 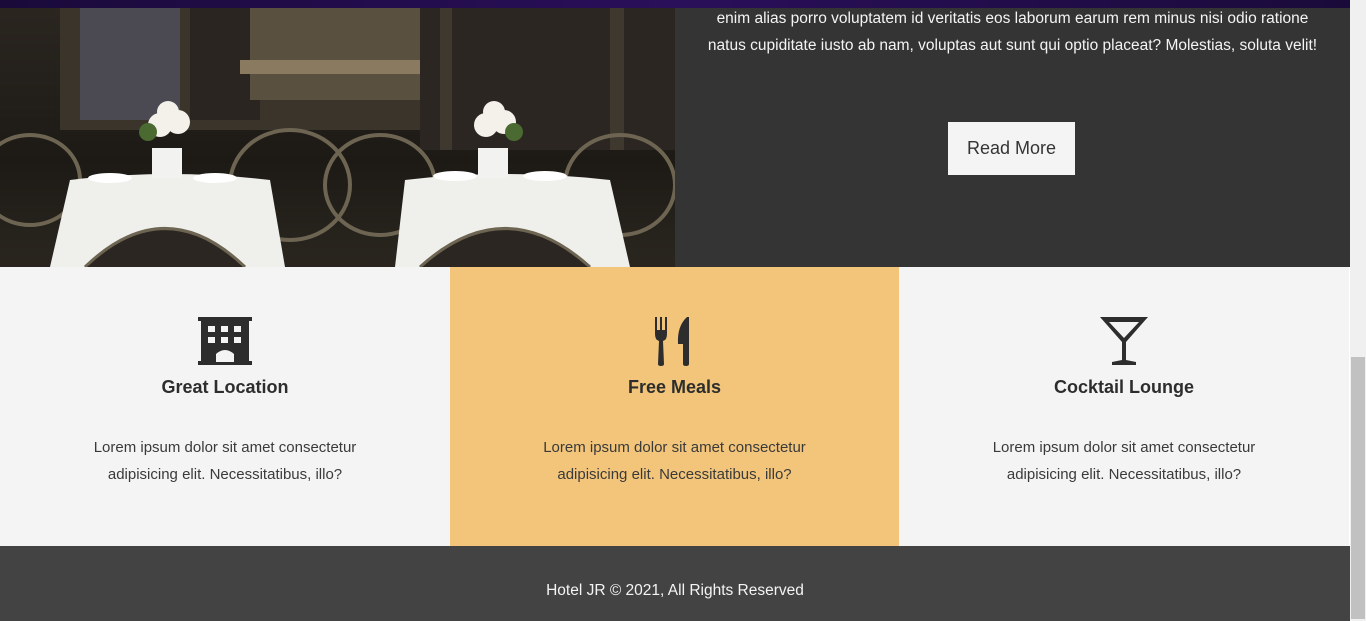 I want to click on cocktail-icon, so click(x=1124, y=341).